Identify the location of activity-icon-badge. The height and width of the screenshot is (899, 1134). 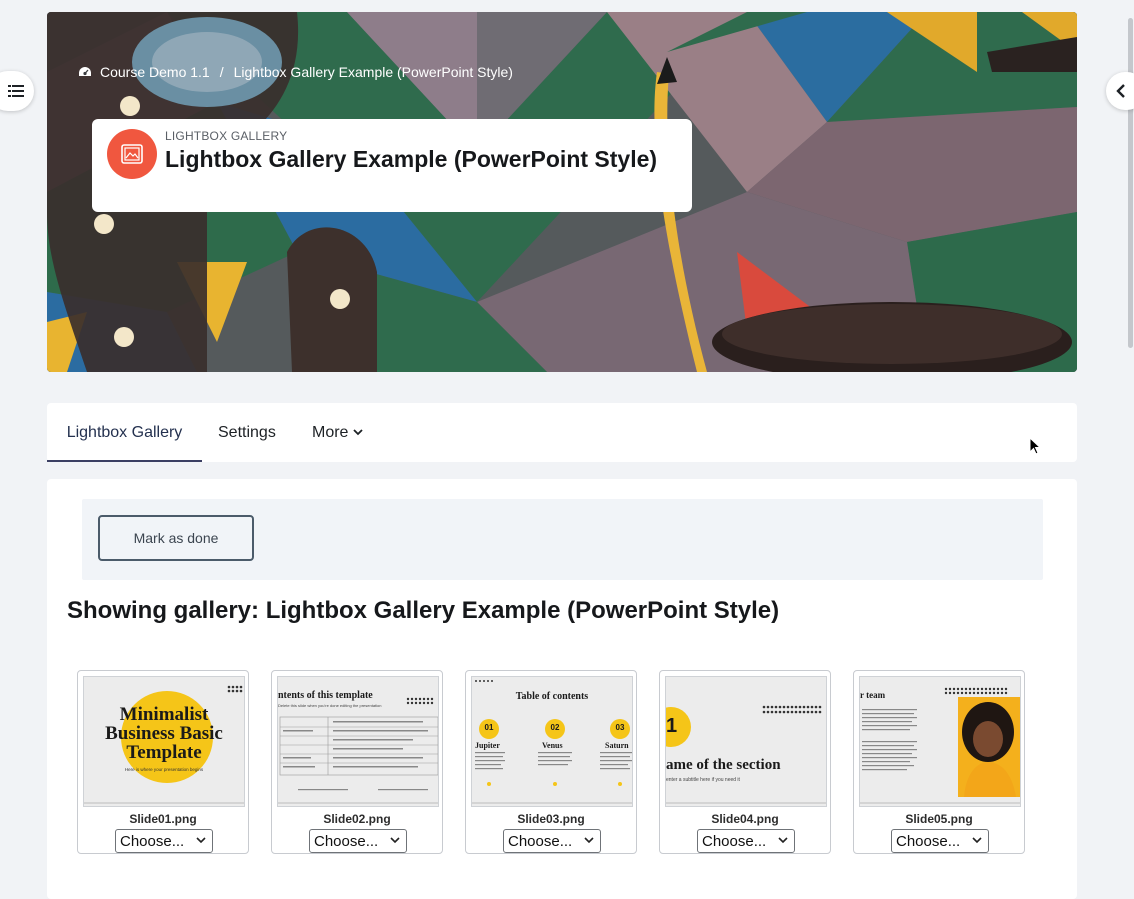
(132, 154).